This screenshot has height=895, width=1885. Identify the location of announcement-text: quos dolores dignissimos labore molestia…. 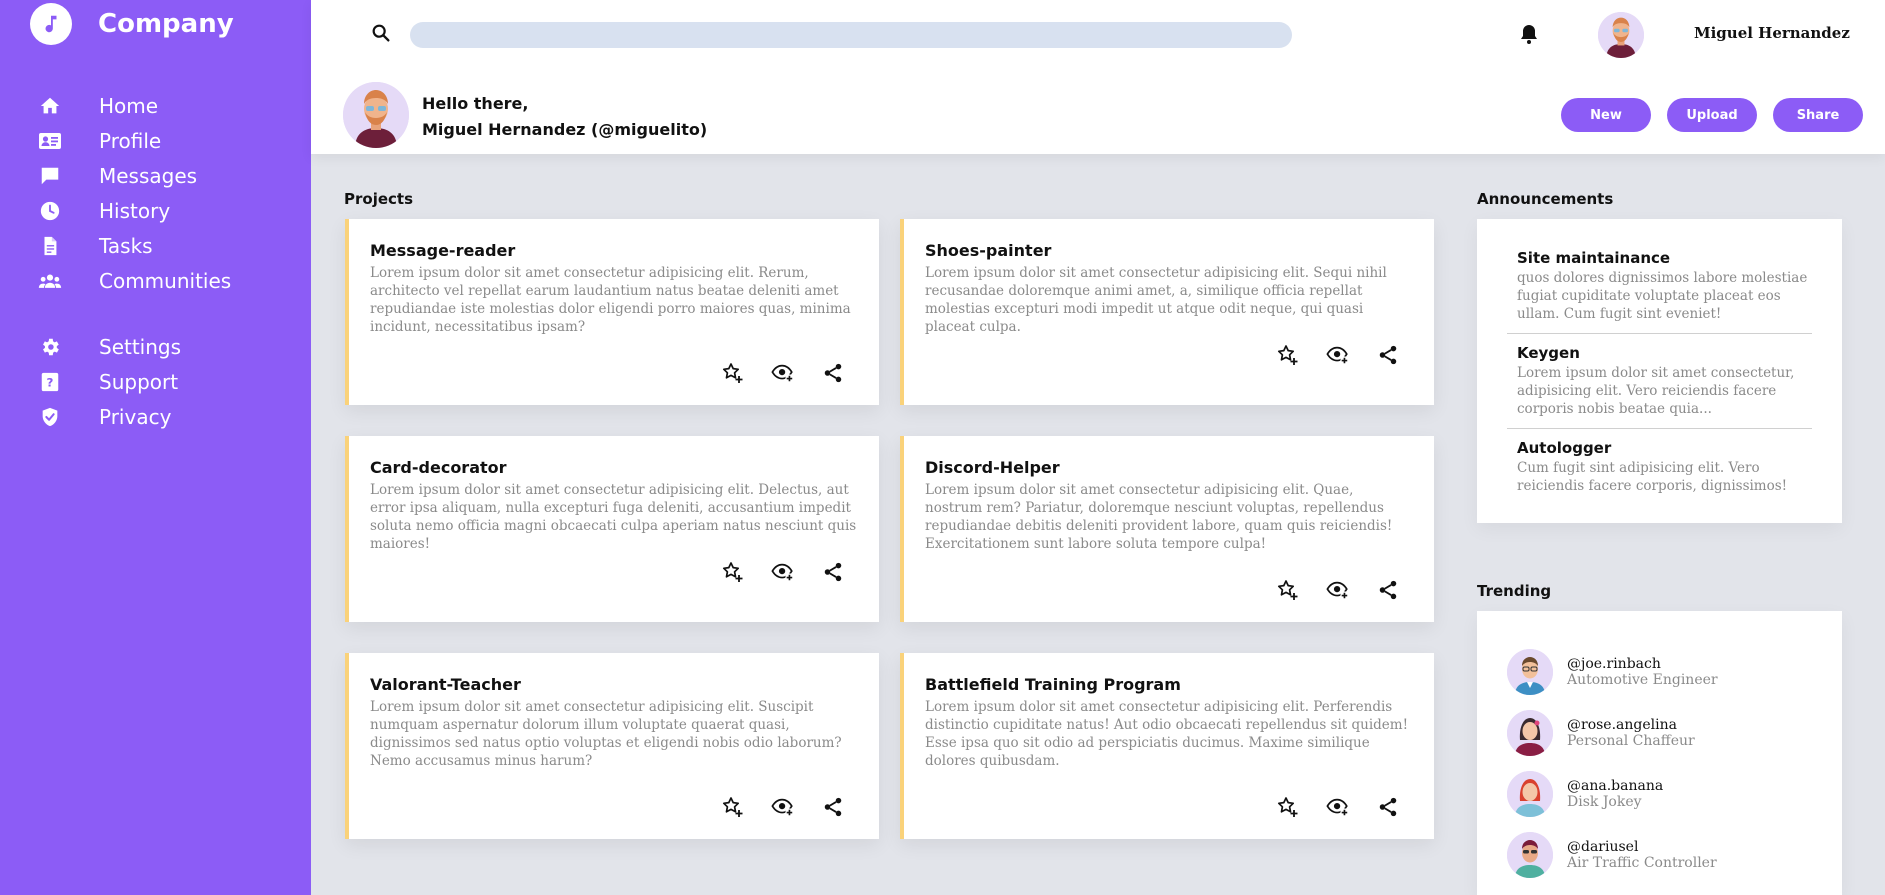
(1662, 296).